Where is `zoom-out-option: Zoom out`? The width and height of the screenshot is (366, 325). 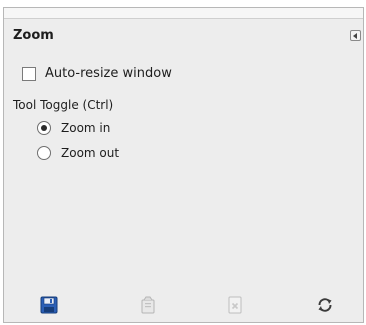 zoom-out-option: Zoom out is located at coordinates (78, 153).